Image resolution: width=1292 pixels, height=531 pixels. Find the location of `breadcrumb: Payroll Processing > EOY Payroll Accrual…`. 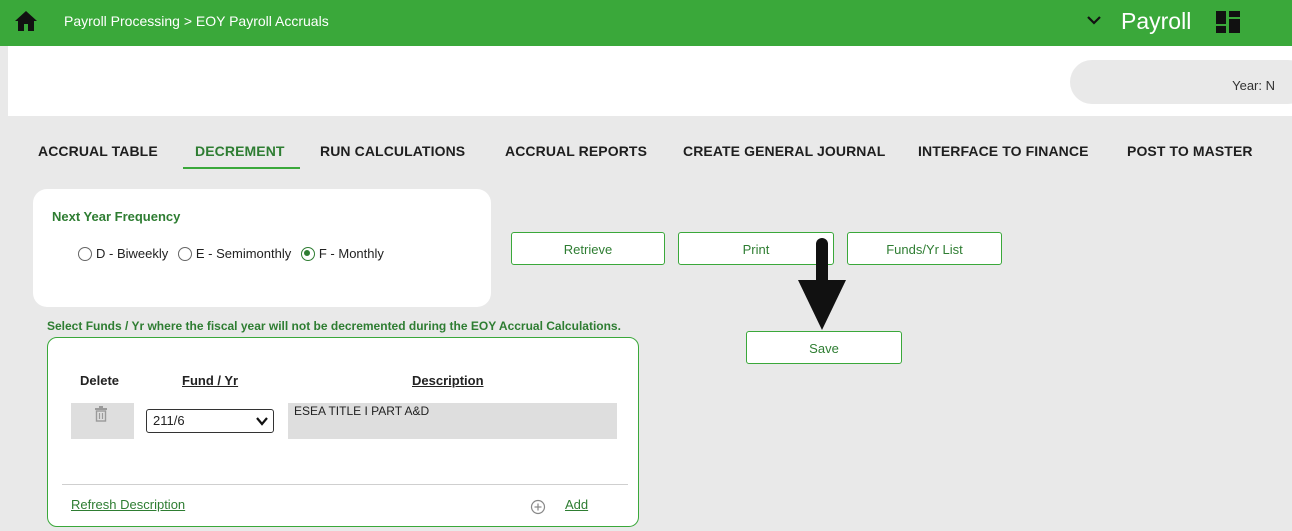

breadcrumb: Payroll Processing > EOY Payroll Accrual… is located at coordinates (196, 21).